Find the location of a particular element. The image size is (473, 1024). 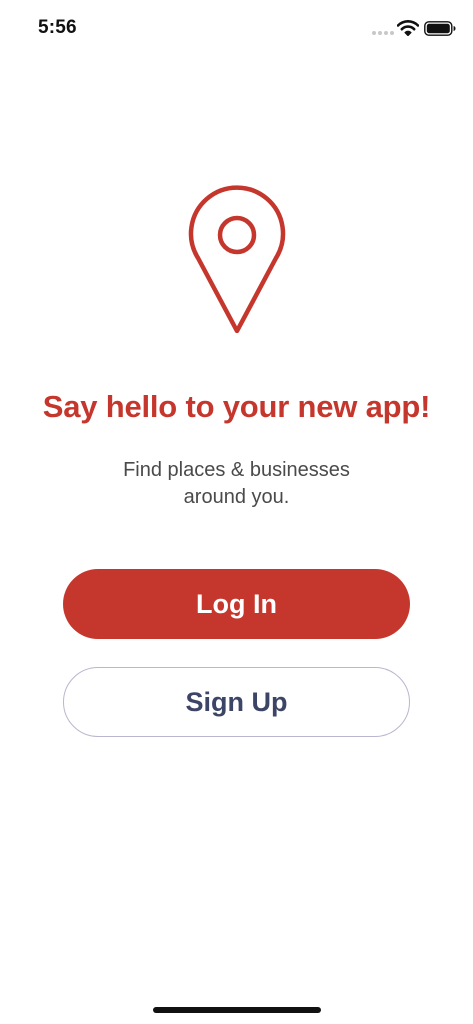

signup-button-label: Sign Up is located at coordinates (236, 701).